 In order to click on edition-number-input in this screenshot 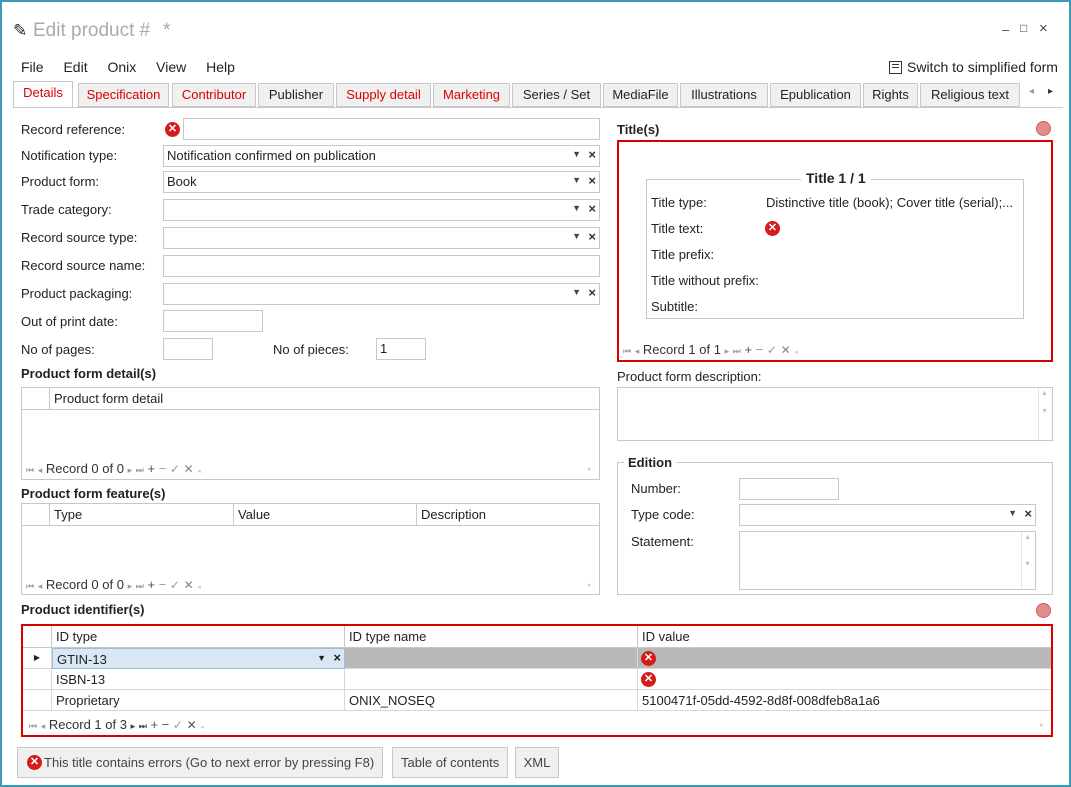, I will do `click(789, 489)`.